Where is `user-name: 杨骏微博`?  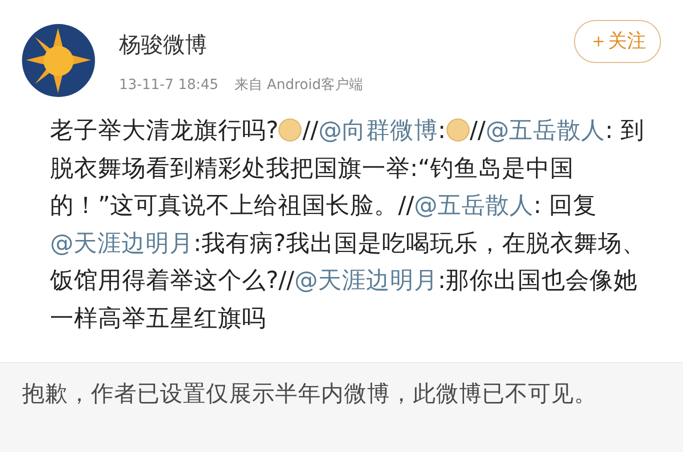 user-name: 杨骏微博 is located at coordinates (346, 46).